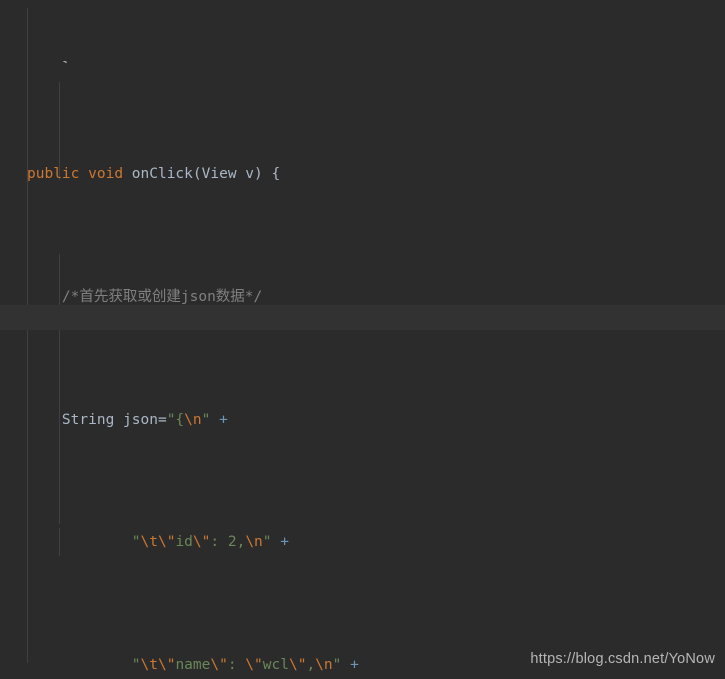 This screenshot has height=679, width=725. Describe the element at coordinates (106, 173) in the screenshot. I see `token-keyword: void` at that location.